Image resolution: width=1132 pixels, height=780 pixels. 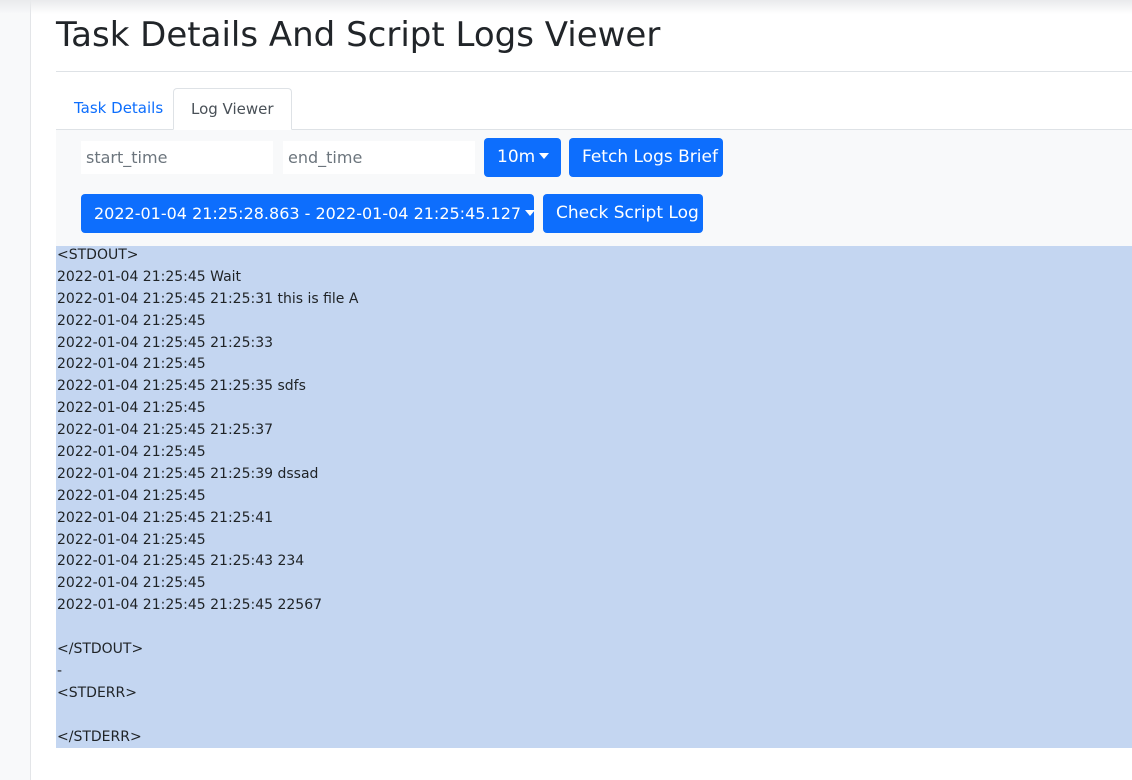 I want to click on log-line: 2022-01-04 21:25:45 21:25:39 dssad, so click(x=188, y=473).